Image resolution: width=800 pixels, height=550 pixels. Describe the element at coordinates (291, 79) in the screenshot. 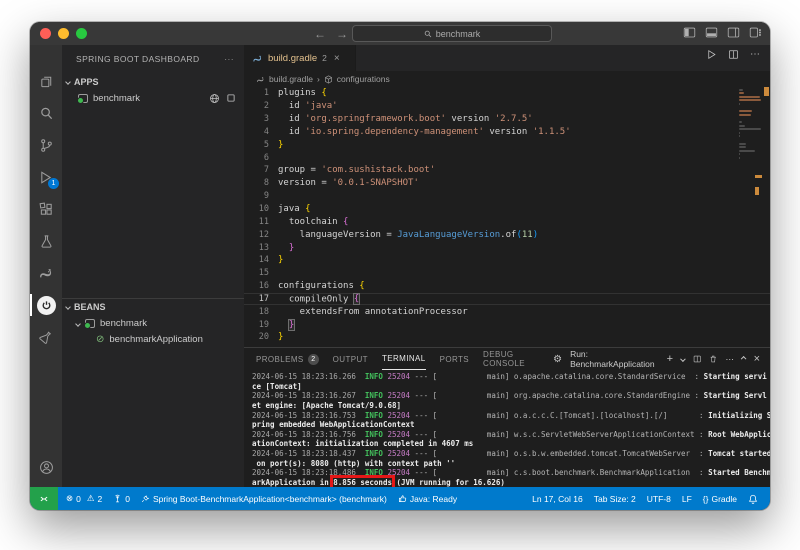

I see `breadcrumb-file: build.gradle` at that location.